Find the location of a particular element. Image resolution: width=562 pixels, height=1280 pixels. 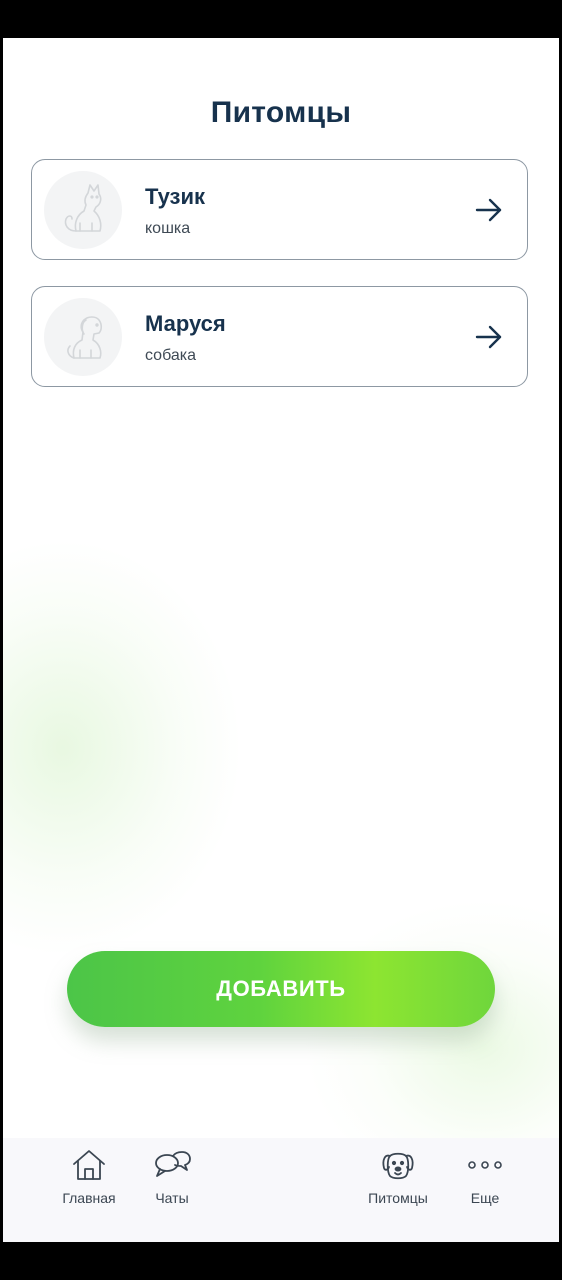

add-pet-button: ДОБАВИТЬ is located at coordinates (281, 989).